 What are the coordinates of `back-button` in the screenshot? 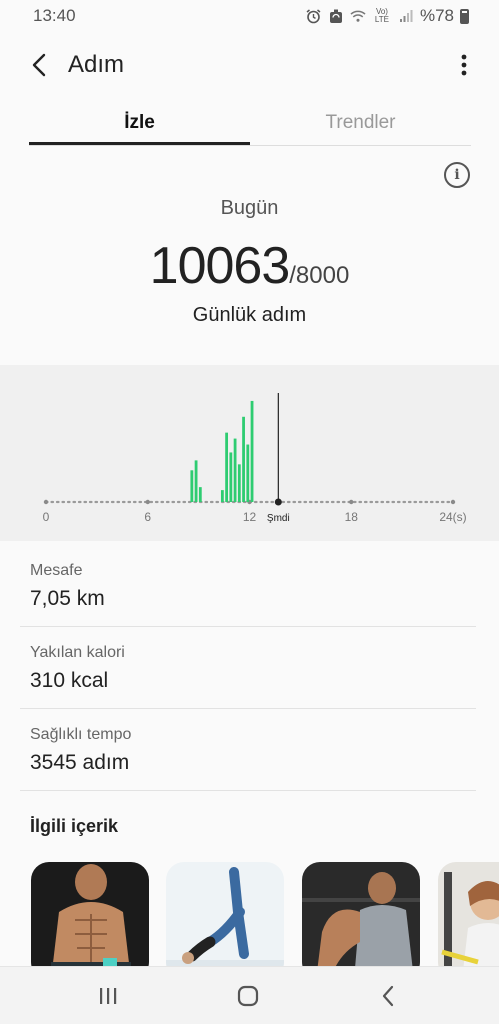 It's located at (39, 65).